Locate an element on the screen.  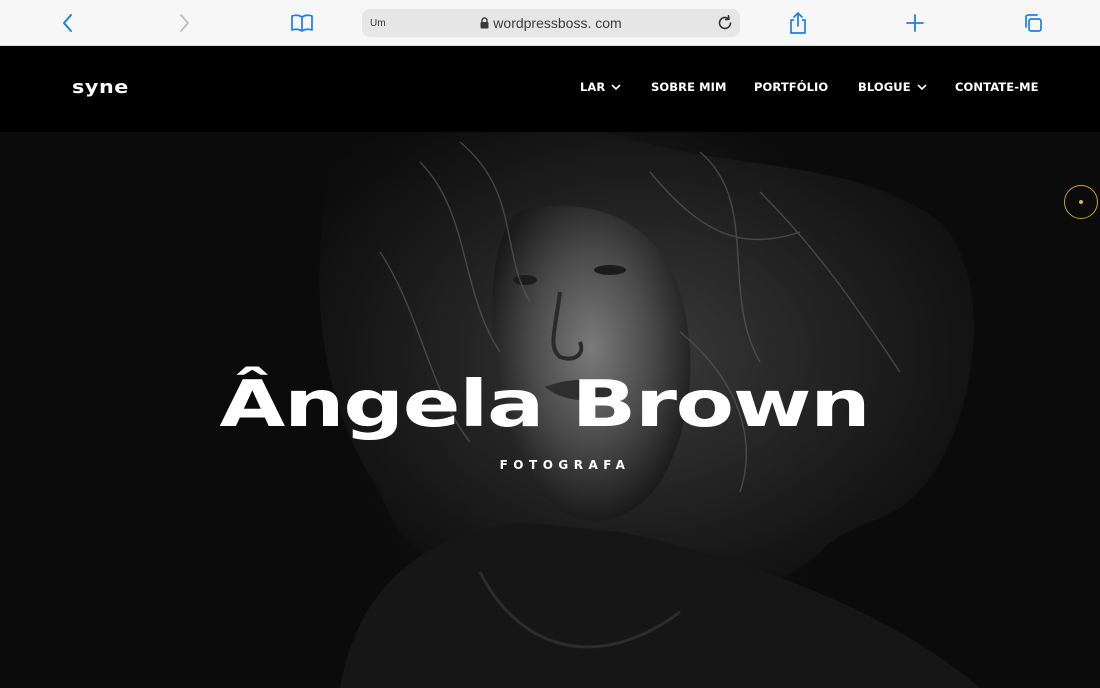
new-tab-icon is located at coordinates (915, 23).